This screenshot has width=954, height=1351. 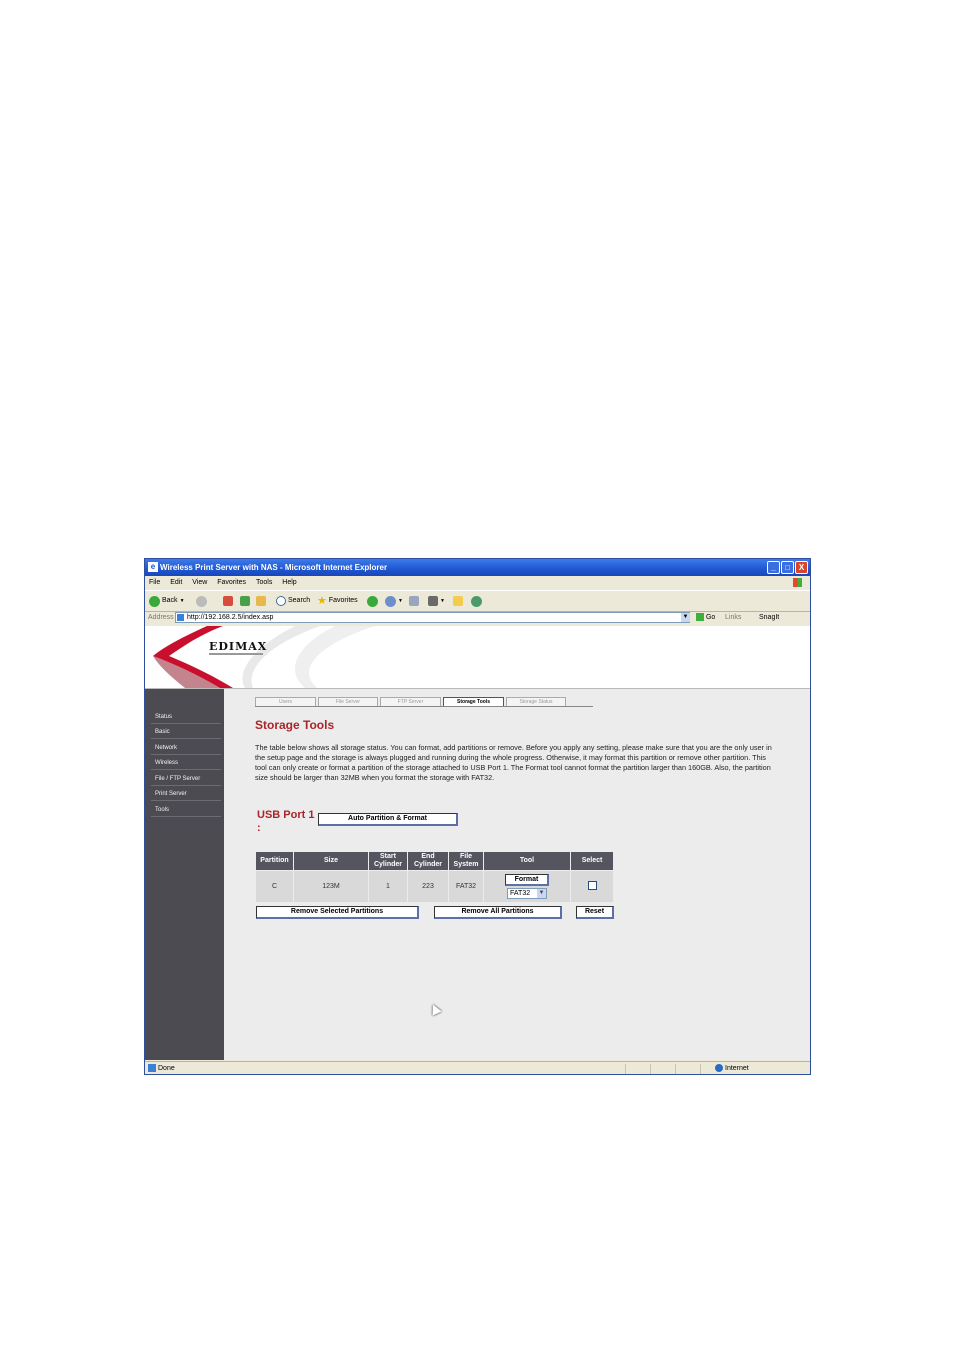 I want to click on tab-storage-tools: Storage Tools, so click(x=473, y=701).